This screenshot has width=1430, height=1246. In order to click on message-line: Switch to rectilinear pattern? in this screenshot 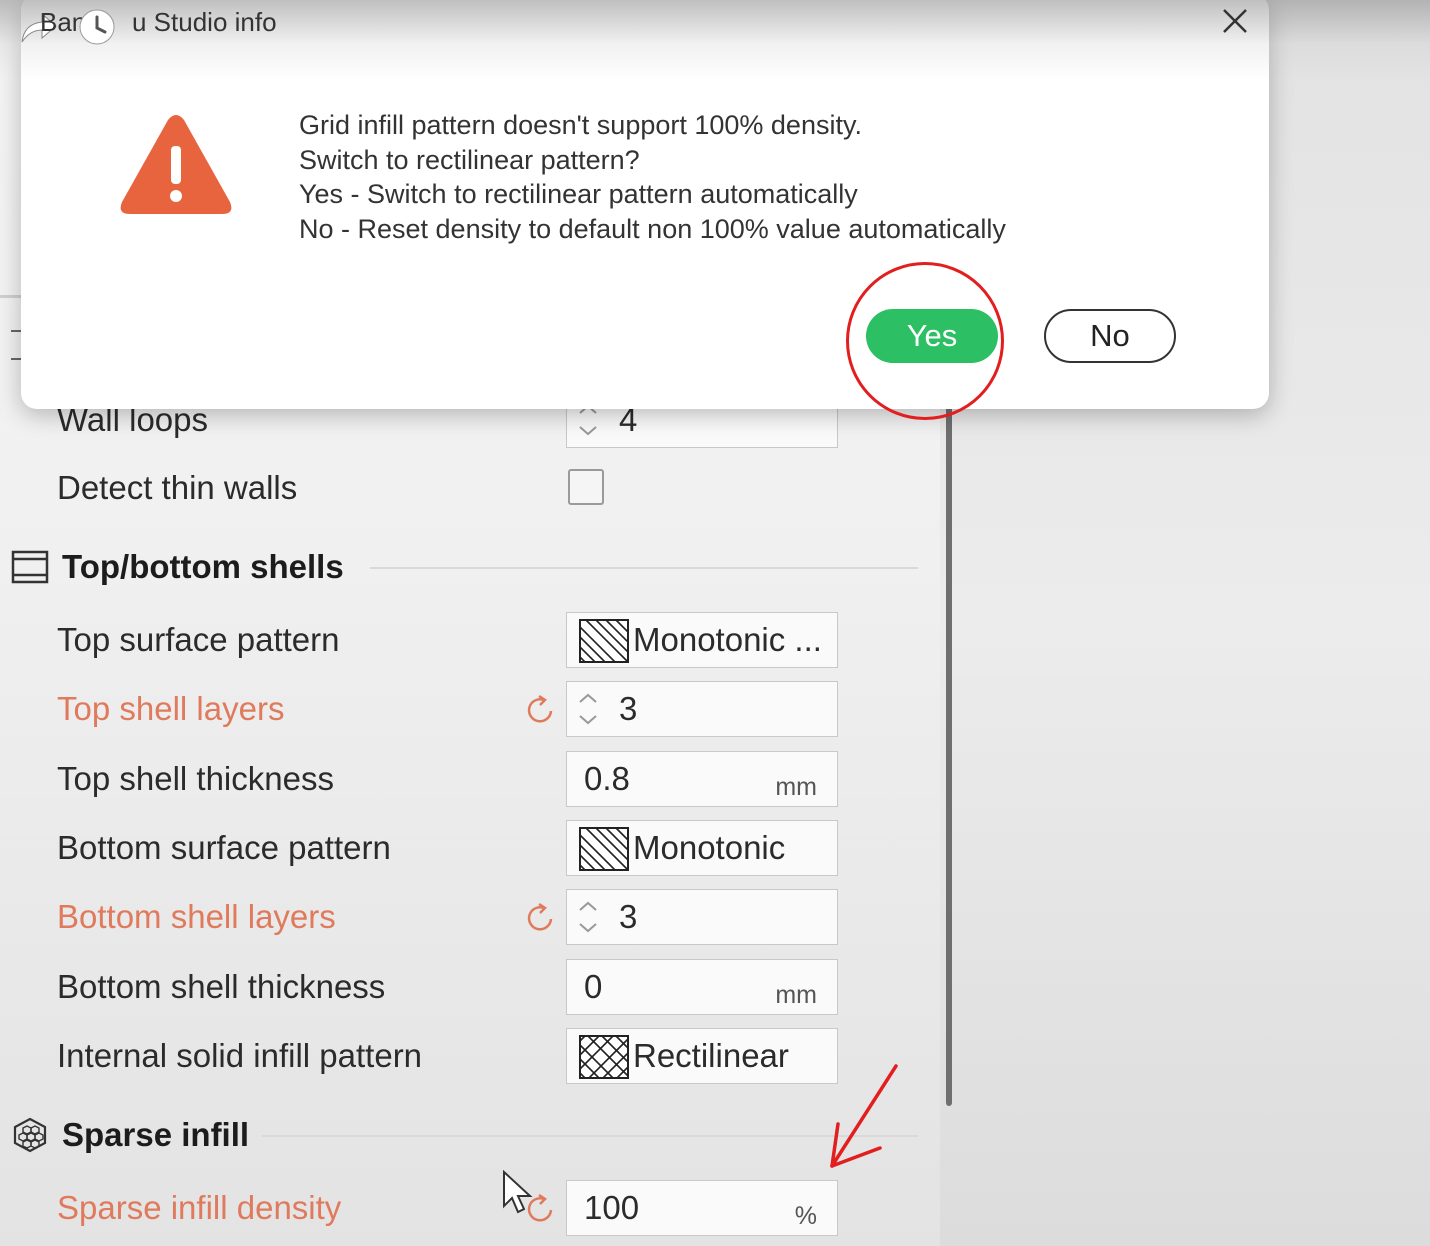, I will do `click(469, 159)`.